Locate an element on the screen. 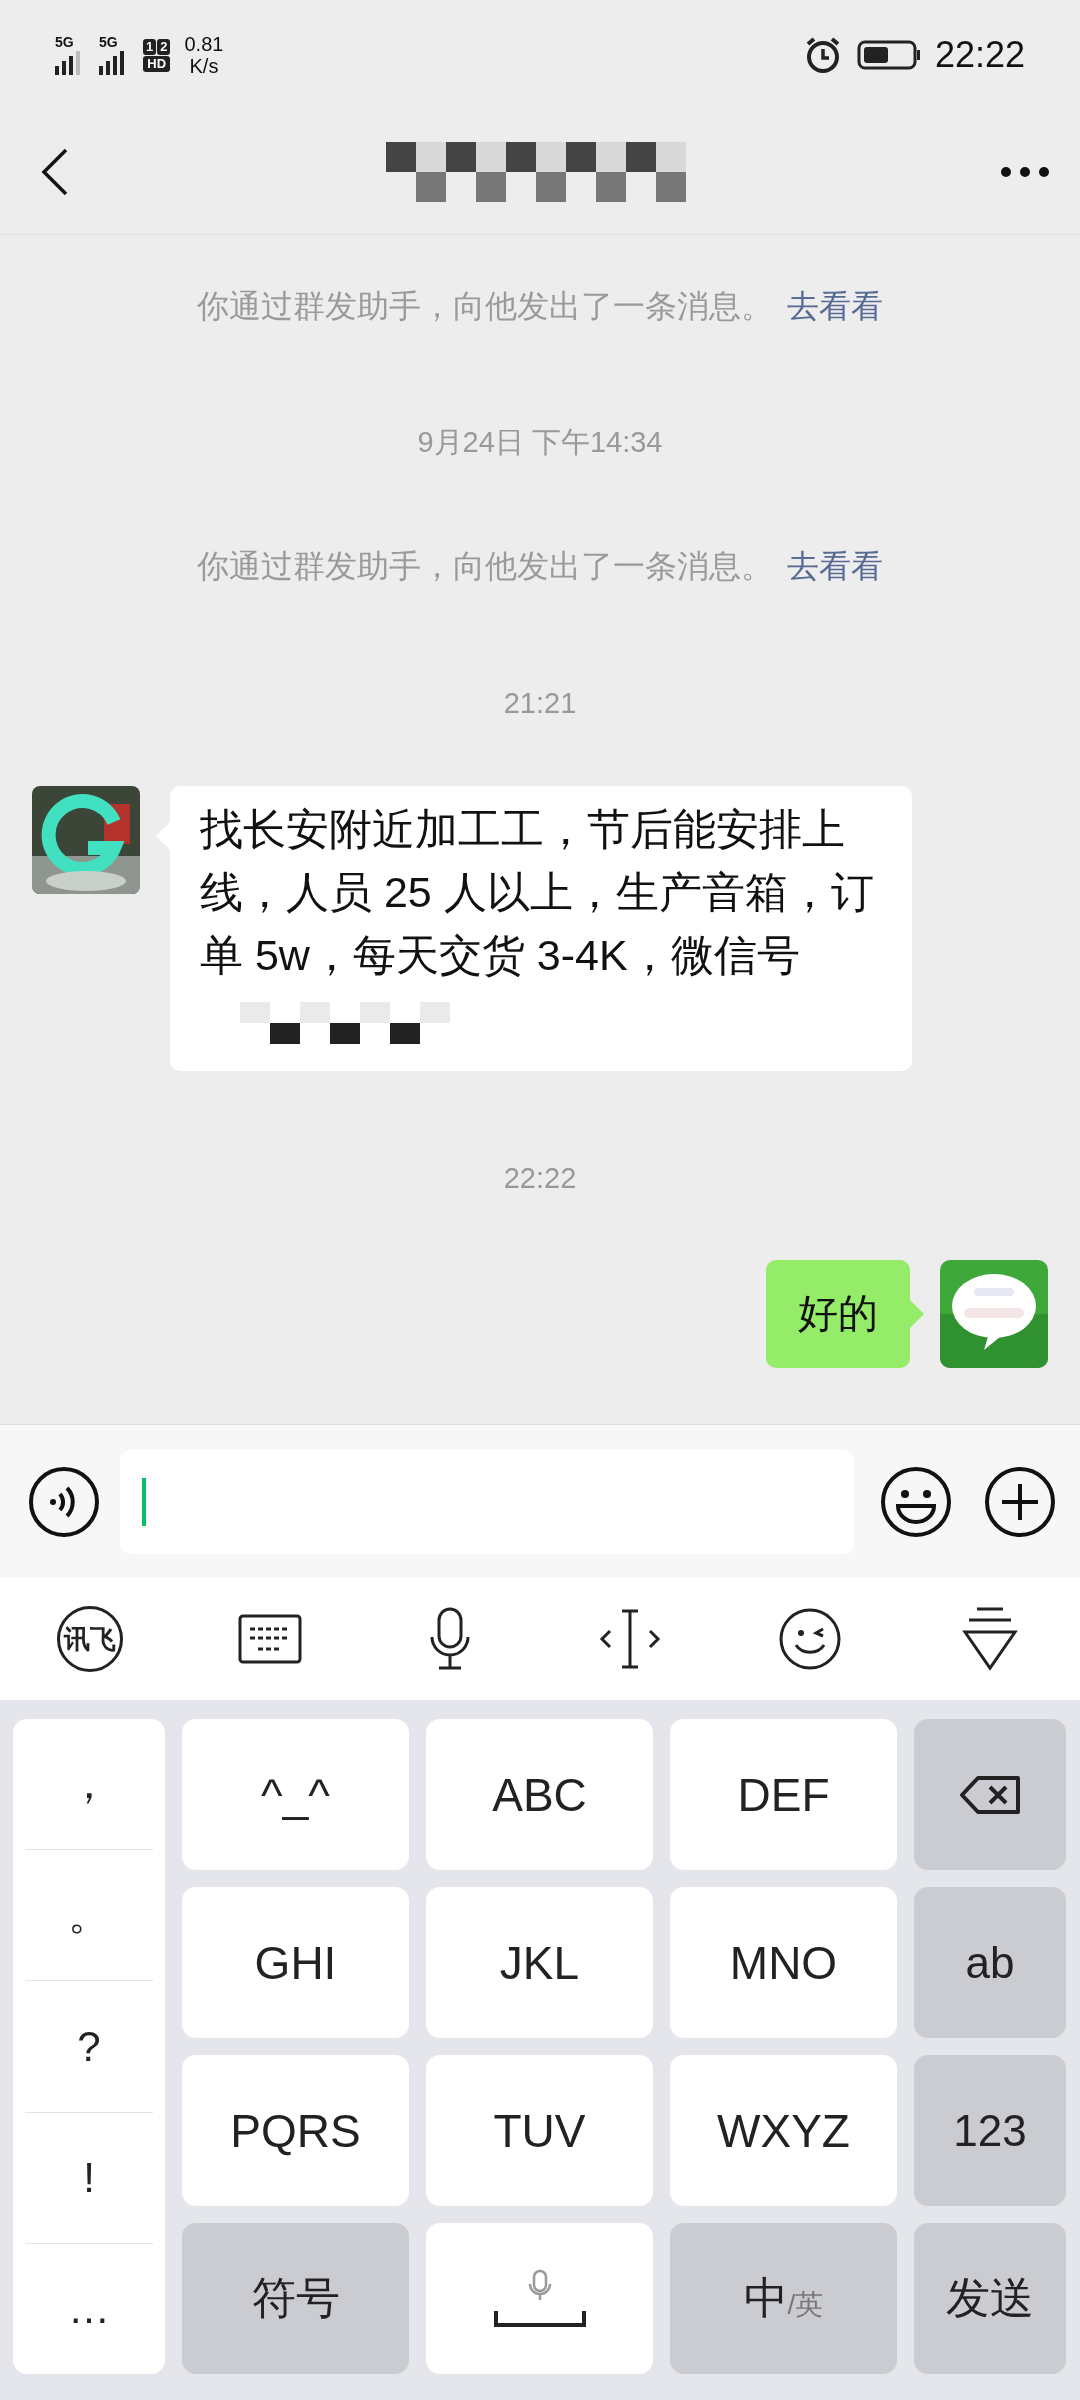 Image resolution: width=1080 pixels, height=2400 pixels. key: TUV is located at coordinates (539, 2130).